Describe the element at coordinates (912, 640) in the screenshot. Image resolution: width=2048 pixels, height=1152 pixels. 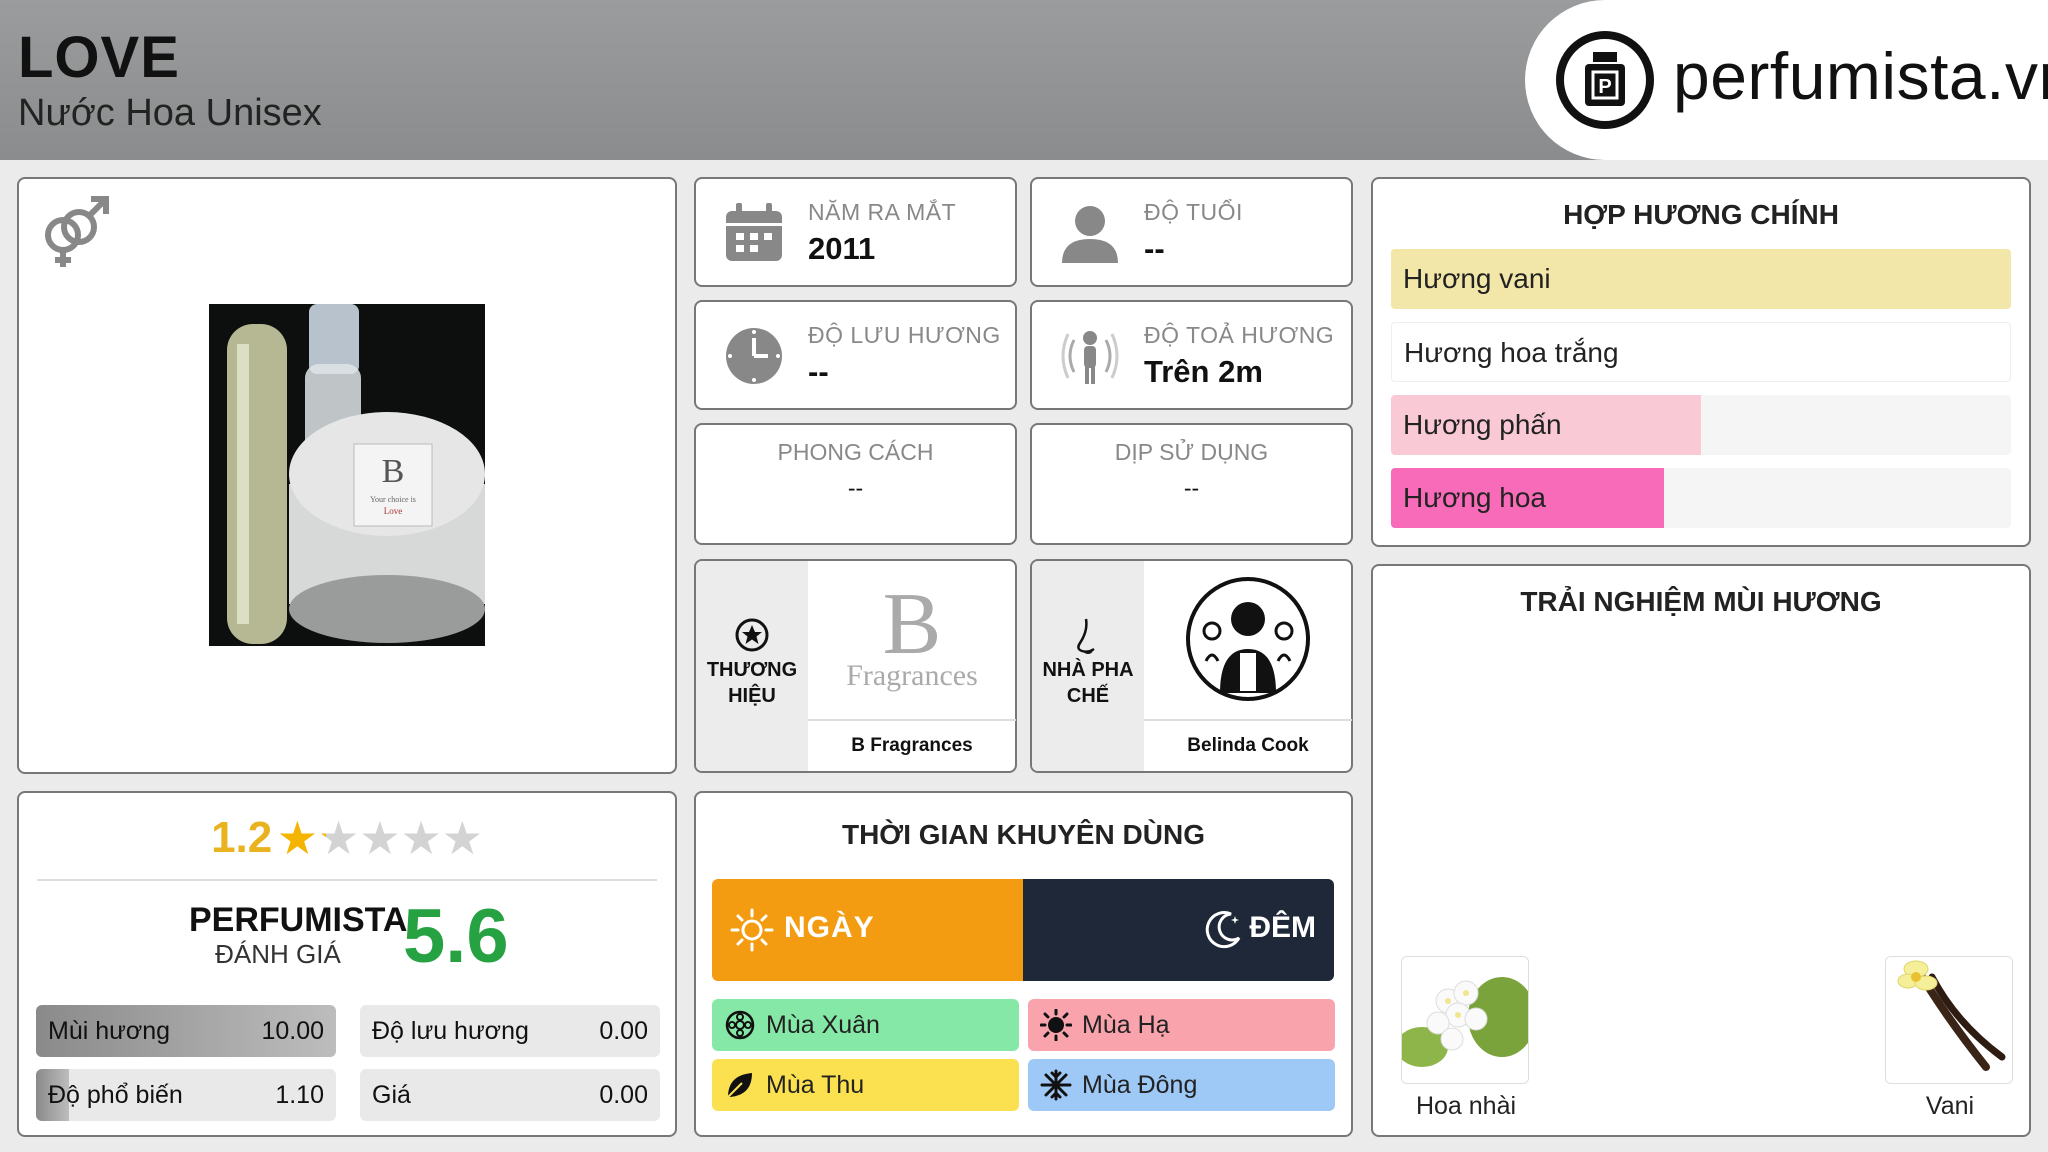
I see `brand-logo: B Fragrances` at that location.